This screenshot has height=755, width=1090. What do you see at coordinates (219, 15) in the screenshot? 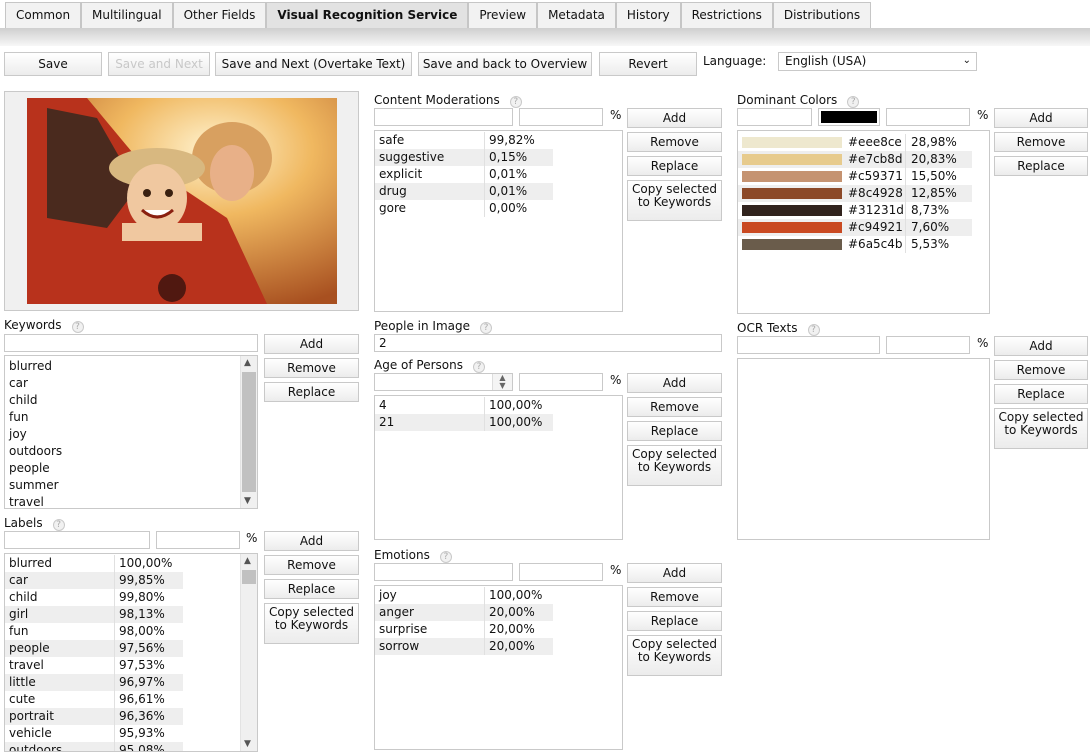
I see `tab-other-fields: Other Fields` at bounding box center [219, 15].